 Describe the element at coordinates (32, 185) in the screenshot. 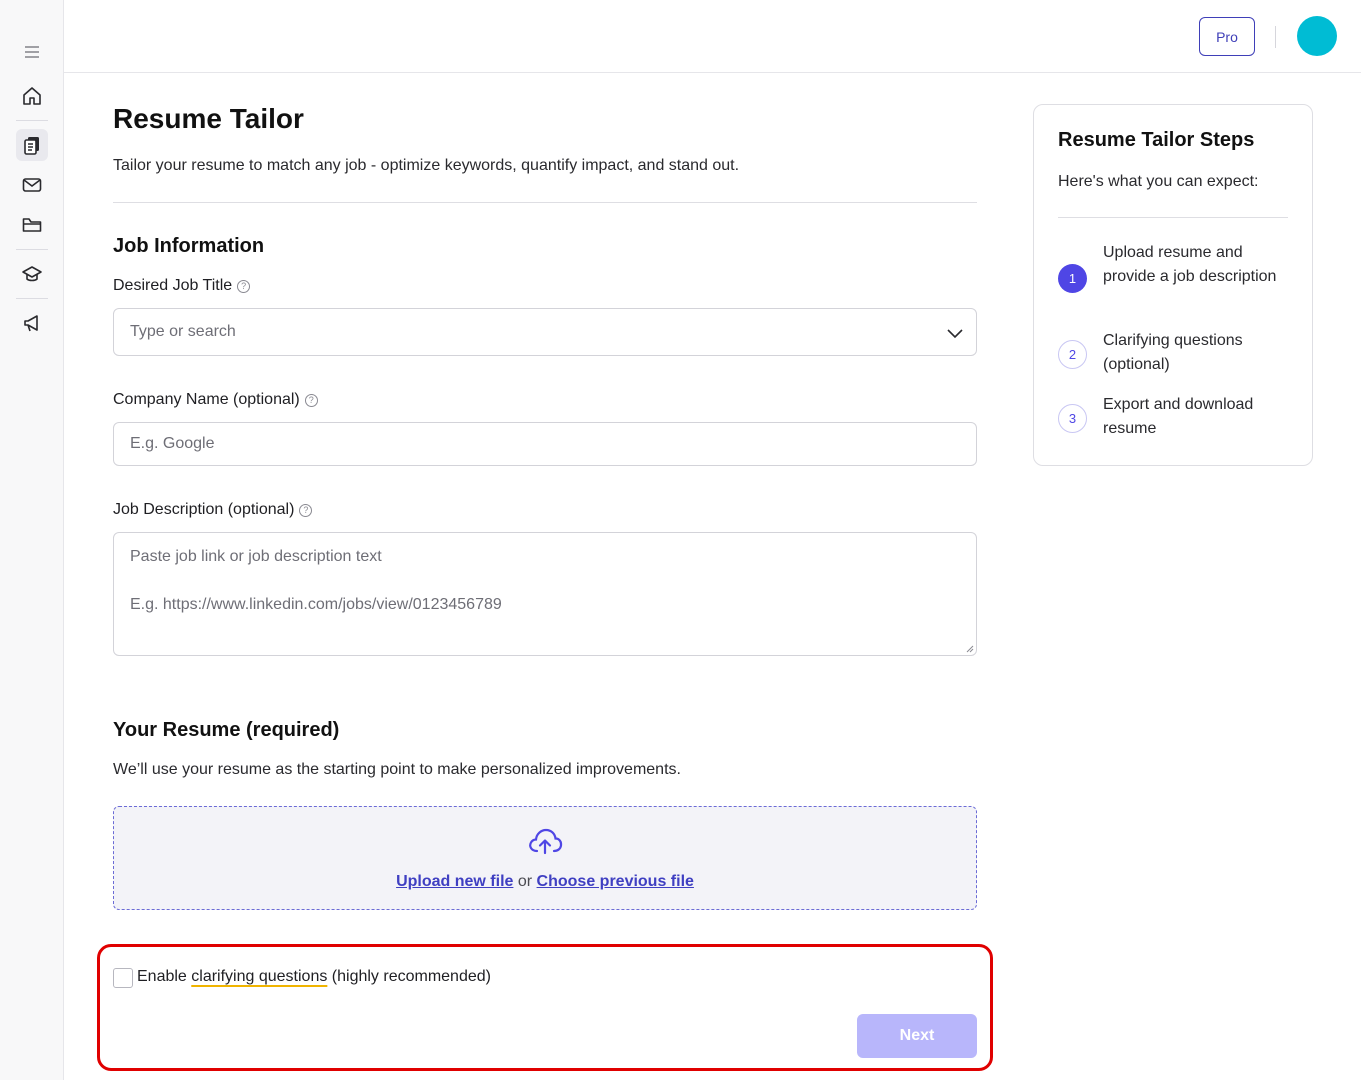

I see `mail-icon` at that location.